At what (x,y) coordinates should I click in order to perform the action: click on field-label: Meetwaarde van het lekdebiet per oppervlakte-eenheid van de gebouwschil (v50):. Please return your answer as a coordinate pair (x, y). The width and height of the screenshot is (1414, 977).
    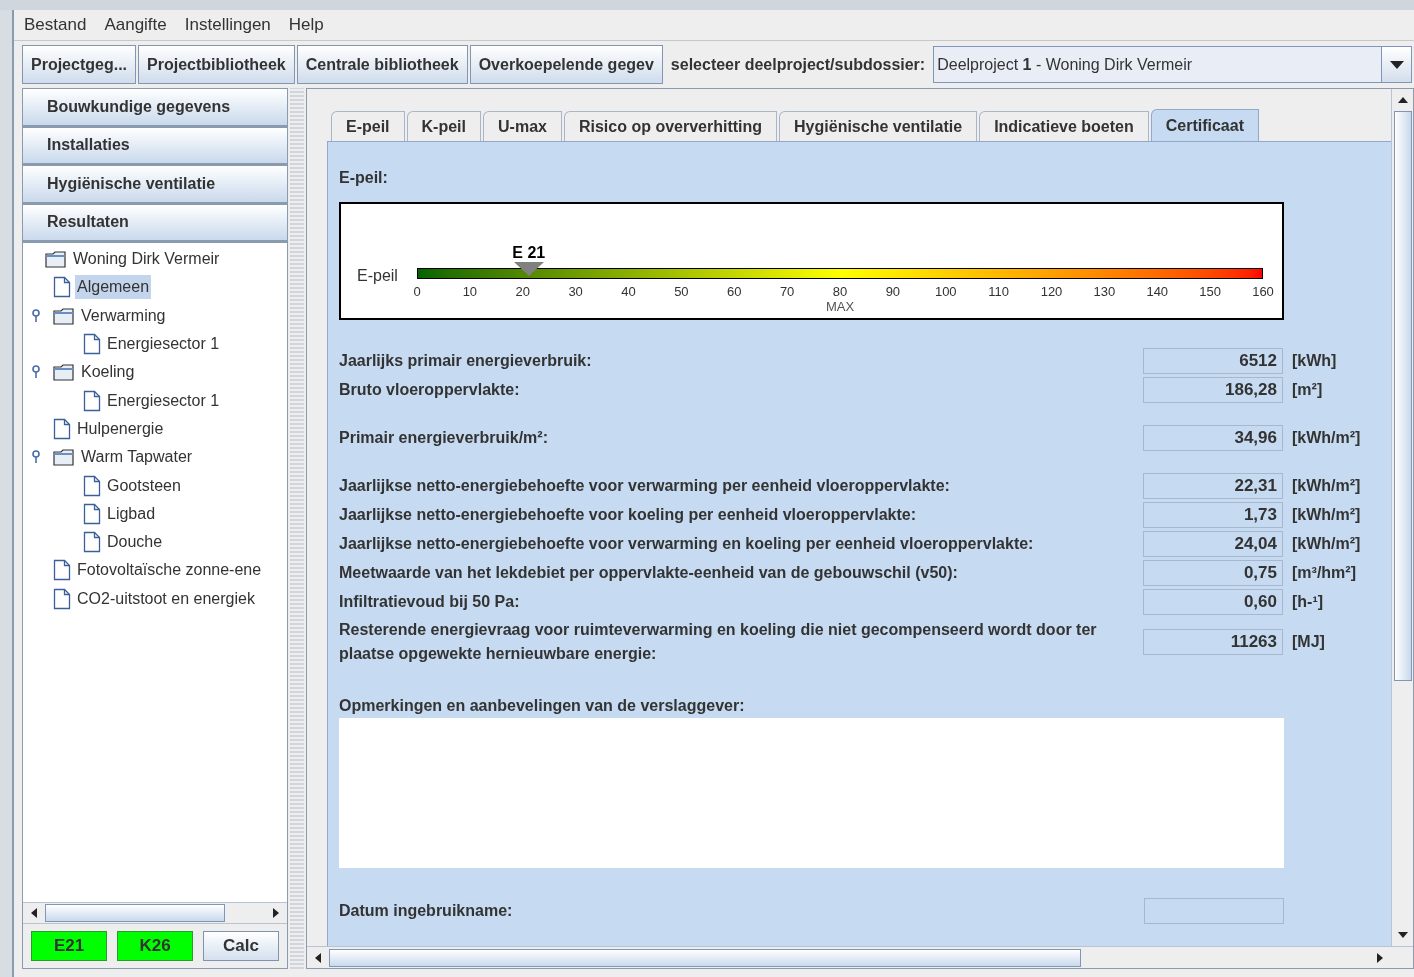
    Looking at the image, I should click on (649, 573).